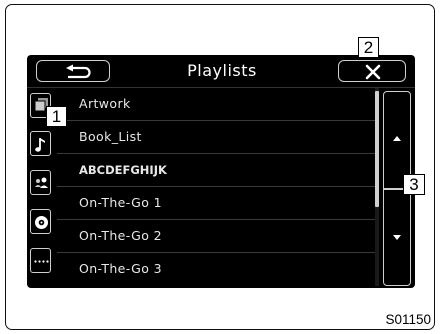  I want to click on sidebar-item-songs, so click(40, 143).